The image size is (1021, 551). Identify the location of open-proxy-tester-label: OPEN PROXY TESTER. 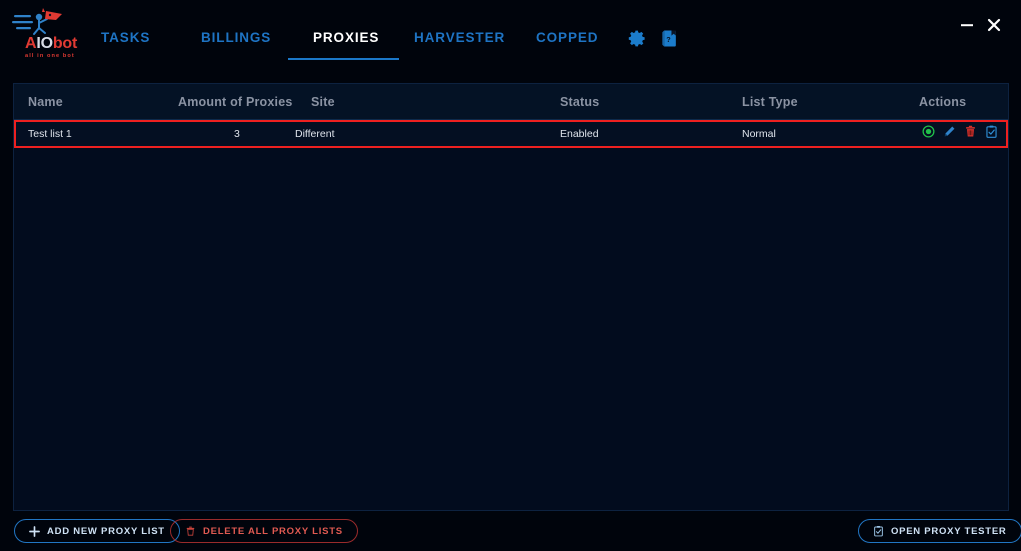
(949, 531).